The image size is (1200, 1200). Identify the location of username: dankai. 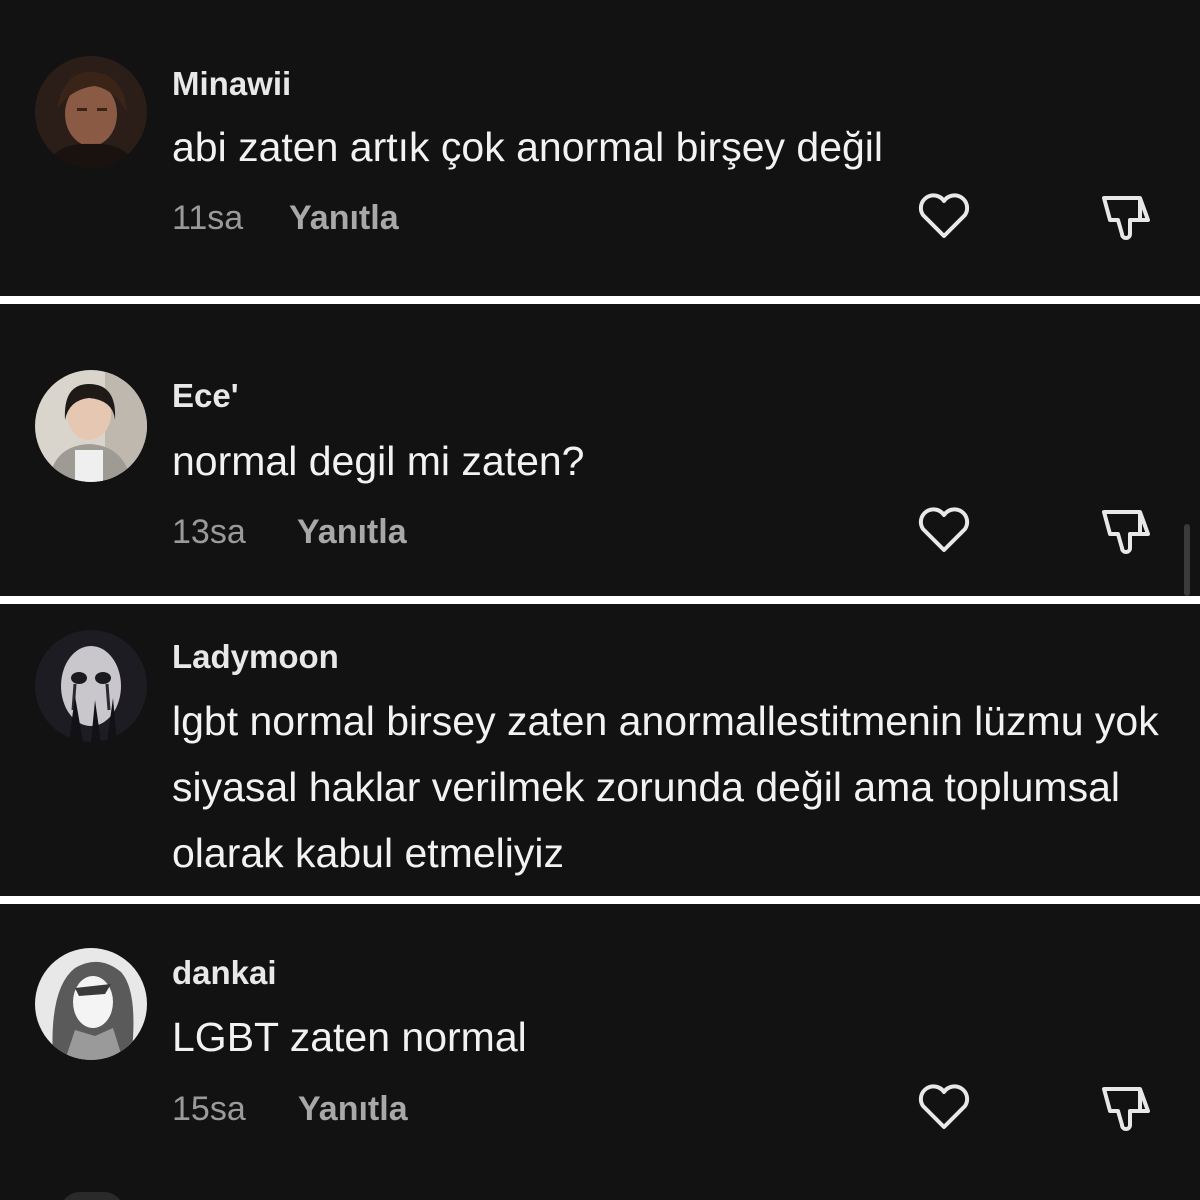
(224, 973).